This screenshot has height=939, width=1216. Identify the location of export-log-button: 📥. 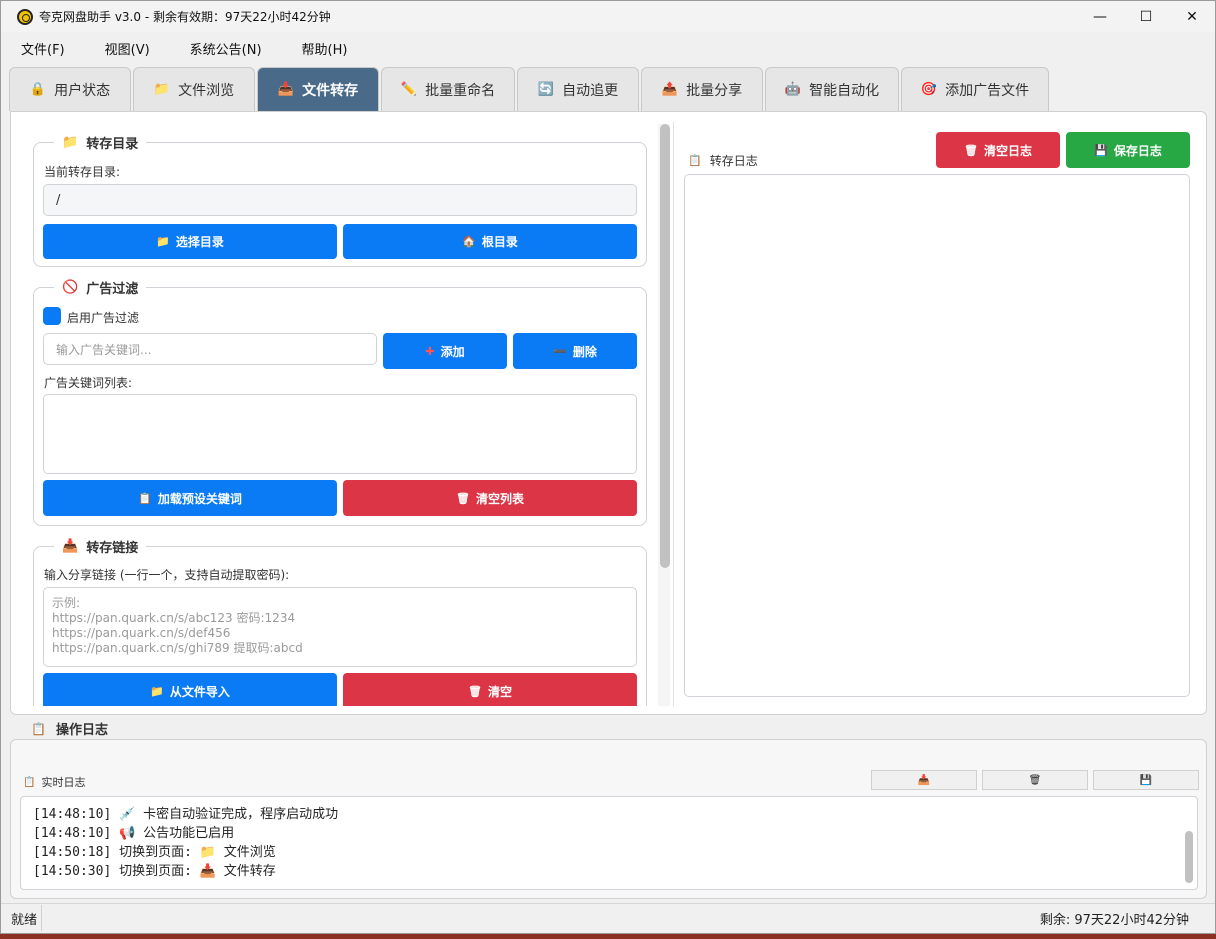
(924, 780).